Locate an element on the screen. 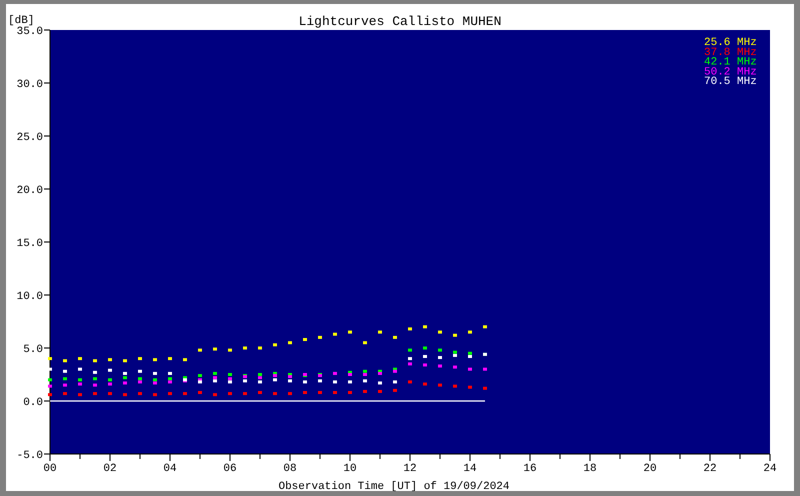  tick-label: 18 is located at coordinates (590, 469).